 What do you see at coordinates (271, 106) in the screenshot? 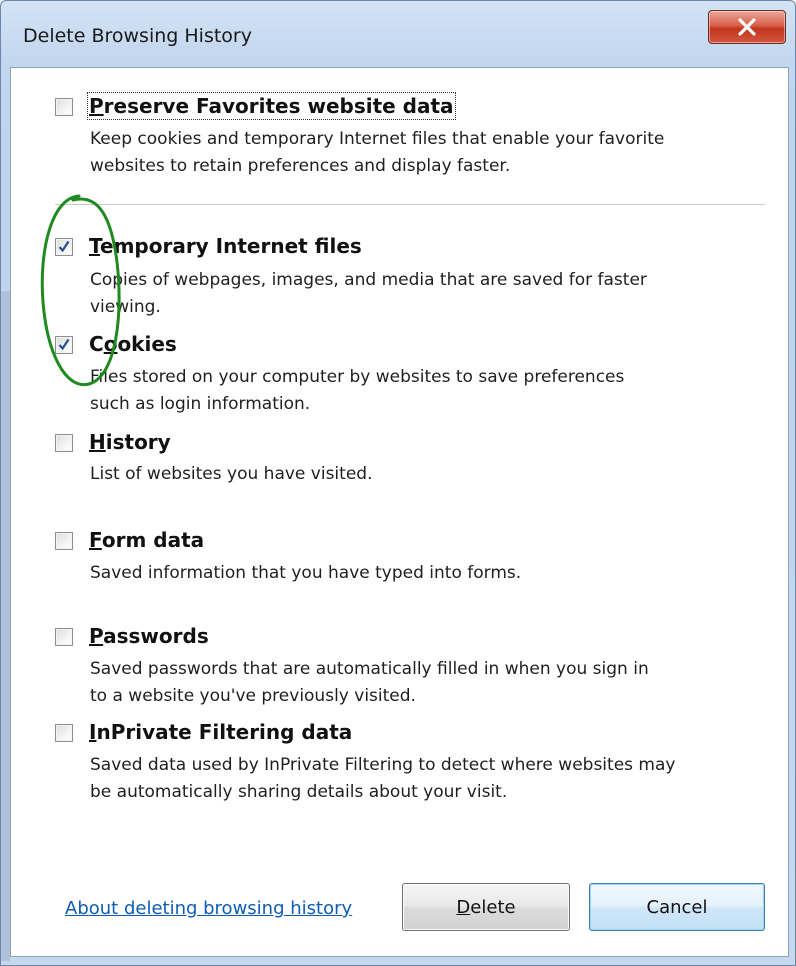
I see `option-title: Preserve Favorites website data` at bounding box center [271, 106].